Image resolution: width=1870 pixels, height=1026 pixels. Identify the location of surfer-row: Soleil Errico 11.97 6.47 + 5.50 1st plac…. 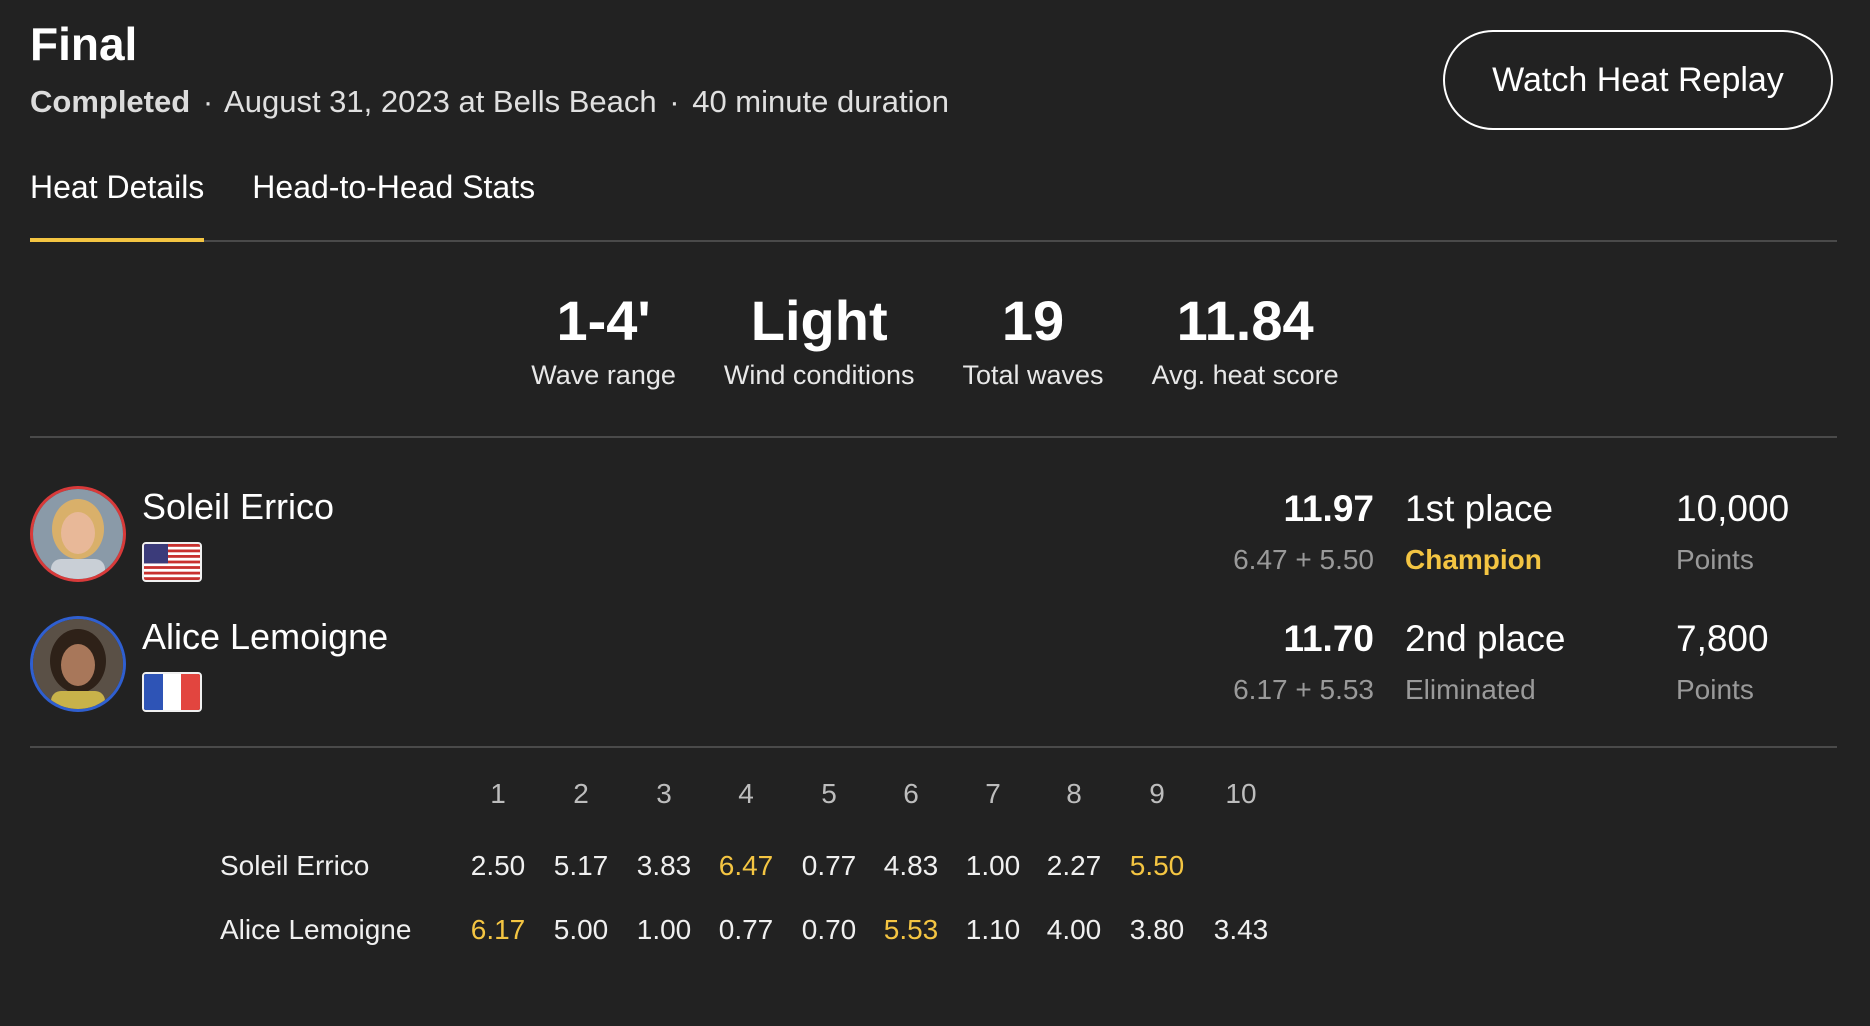
(933, 541).